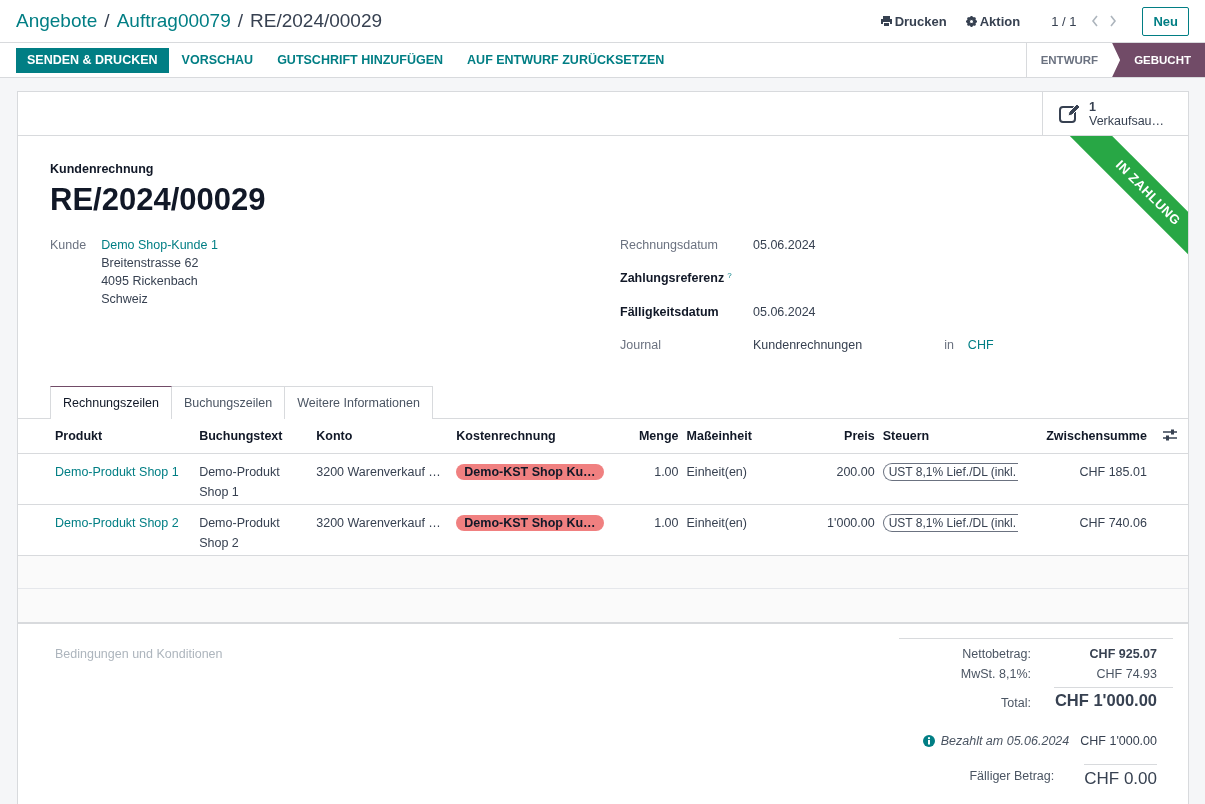 The image size is (1205, 804). Describe the element at coordinates (949, 345) in the screenshot. I see `field-label: in` at that location.